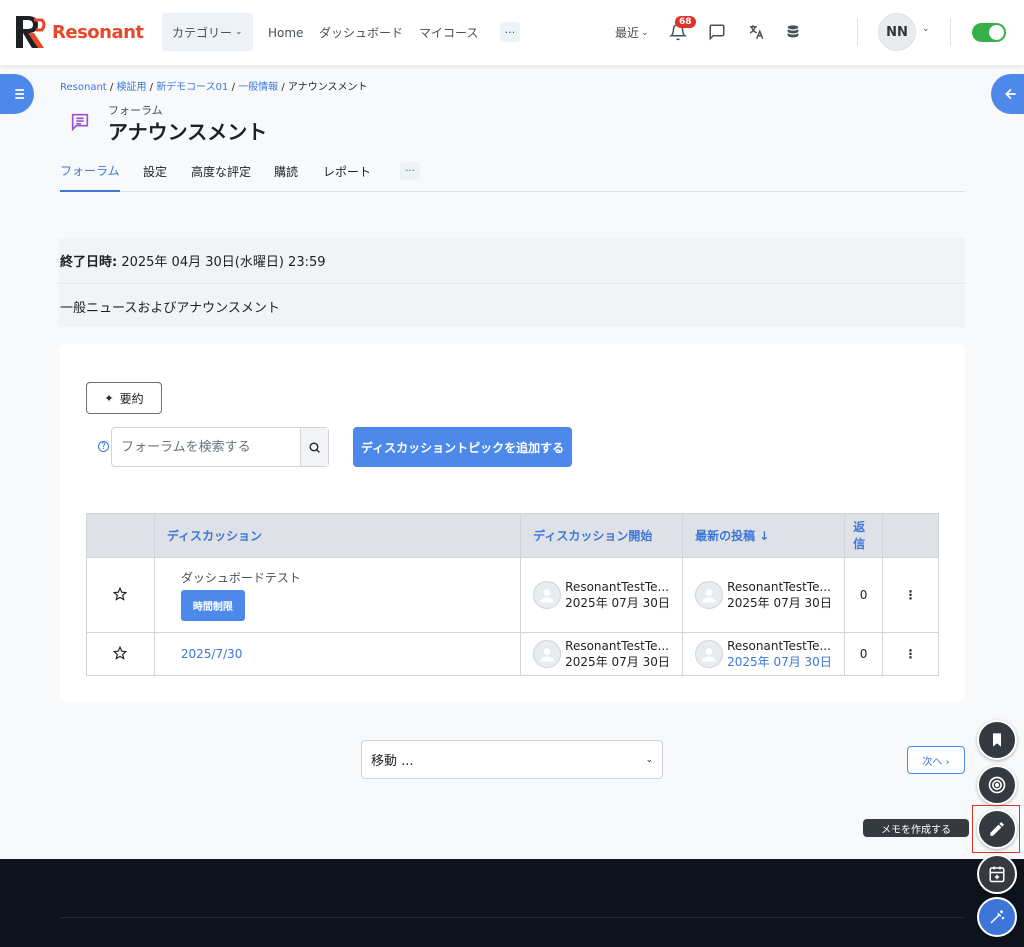 The height and width of the screenshot is (947, 1024). Describe the element at coordinates (131, 87) in the screenshot. I see `breadcrumb-link: 検証用` at that location.